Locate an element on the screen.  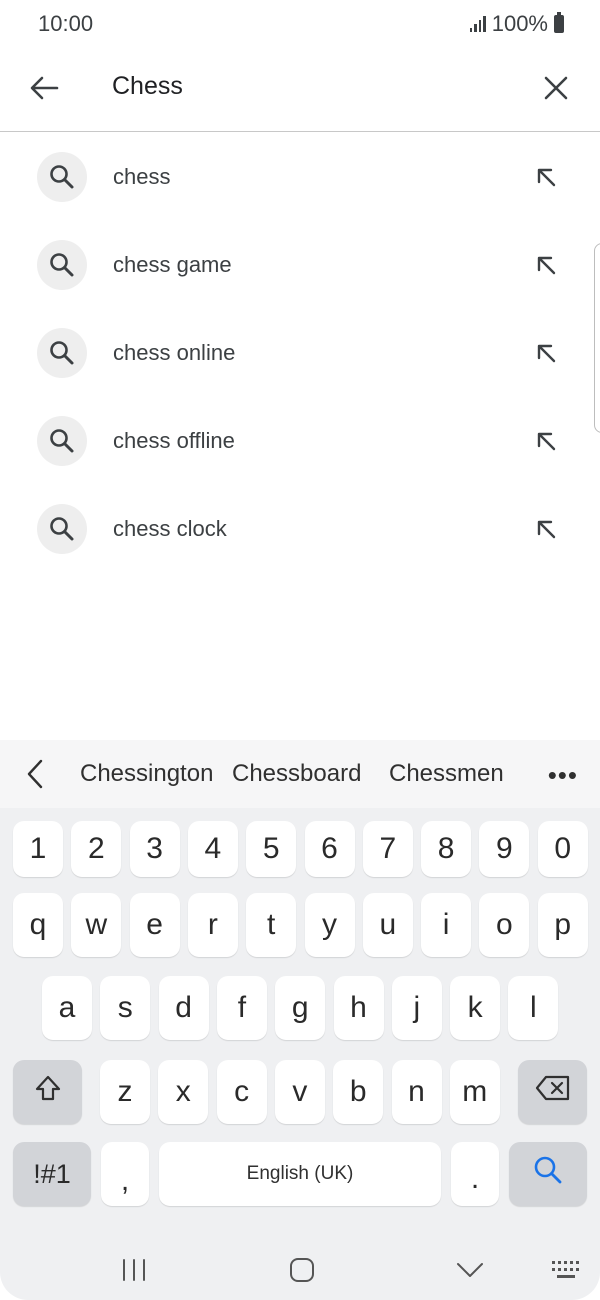
status-bar: 10:00 100% is located at coordinates (300, 24).